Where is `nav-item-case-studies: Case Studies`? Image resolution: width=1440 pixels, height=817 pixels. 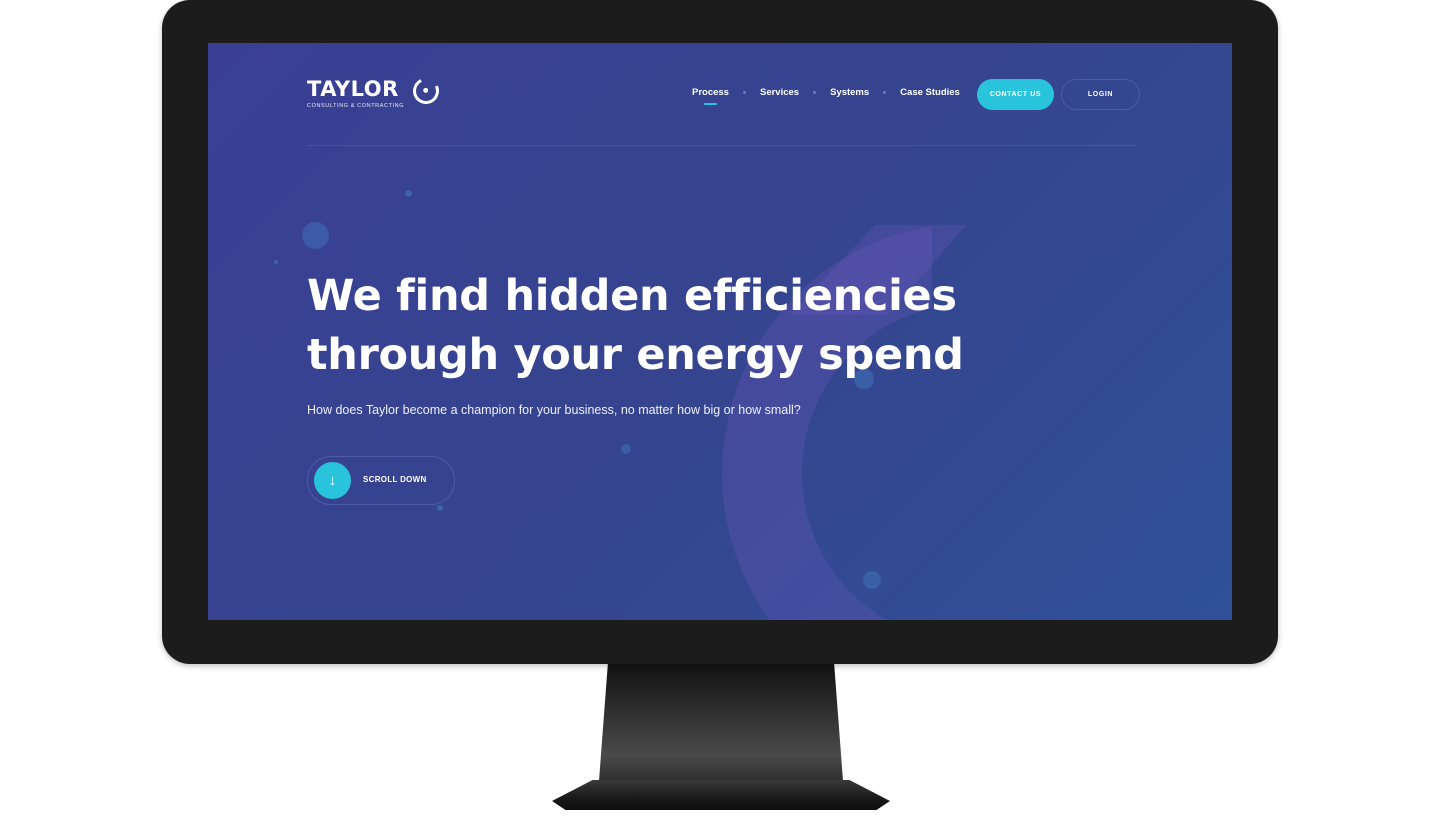 nav-item-case-studies: Case Studies is located at coordinates (930, 92).